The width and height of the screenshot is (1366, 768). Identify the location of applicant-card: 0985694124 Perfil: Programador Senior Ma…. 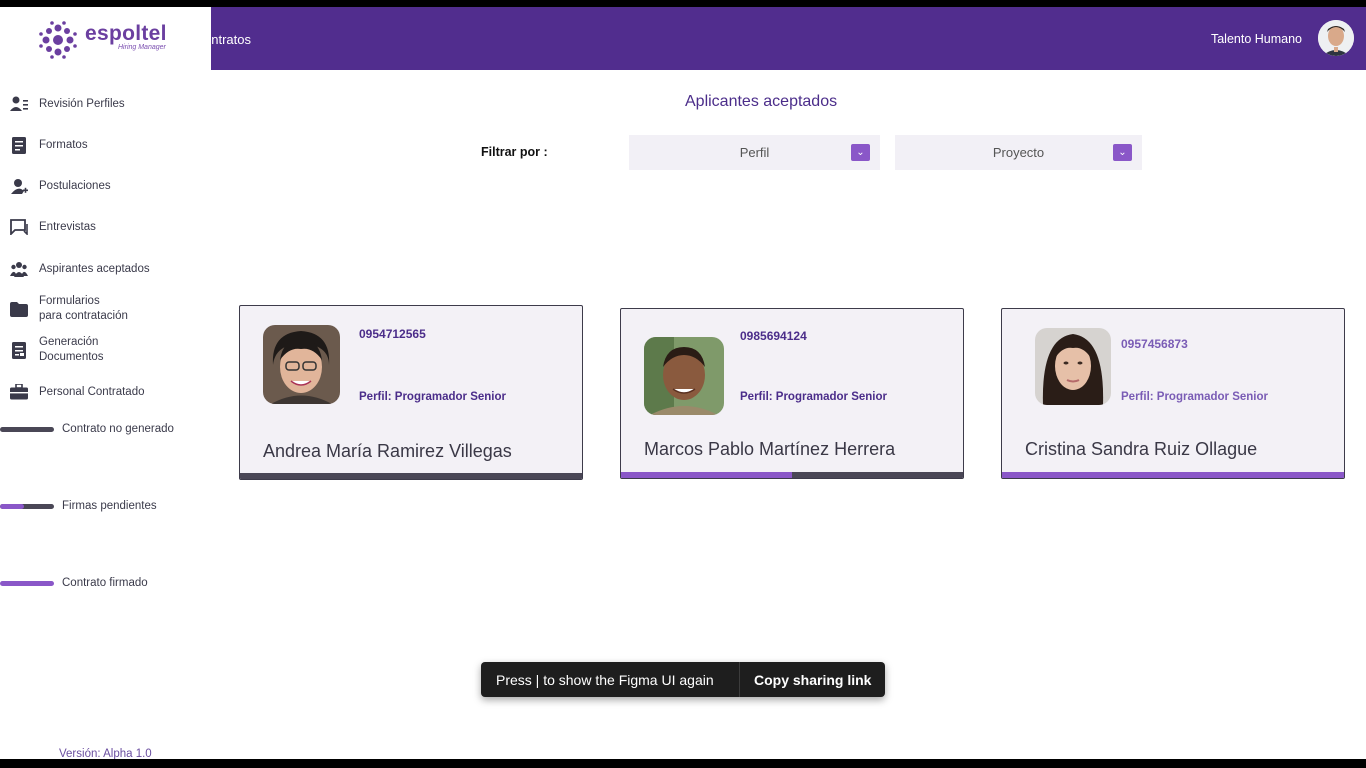
(792, 393).